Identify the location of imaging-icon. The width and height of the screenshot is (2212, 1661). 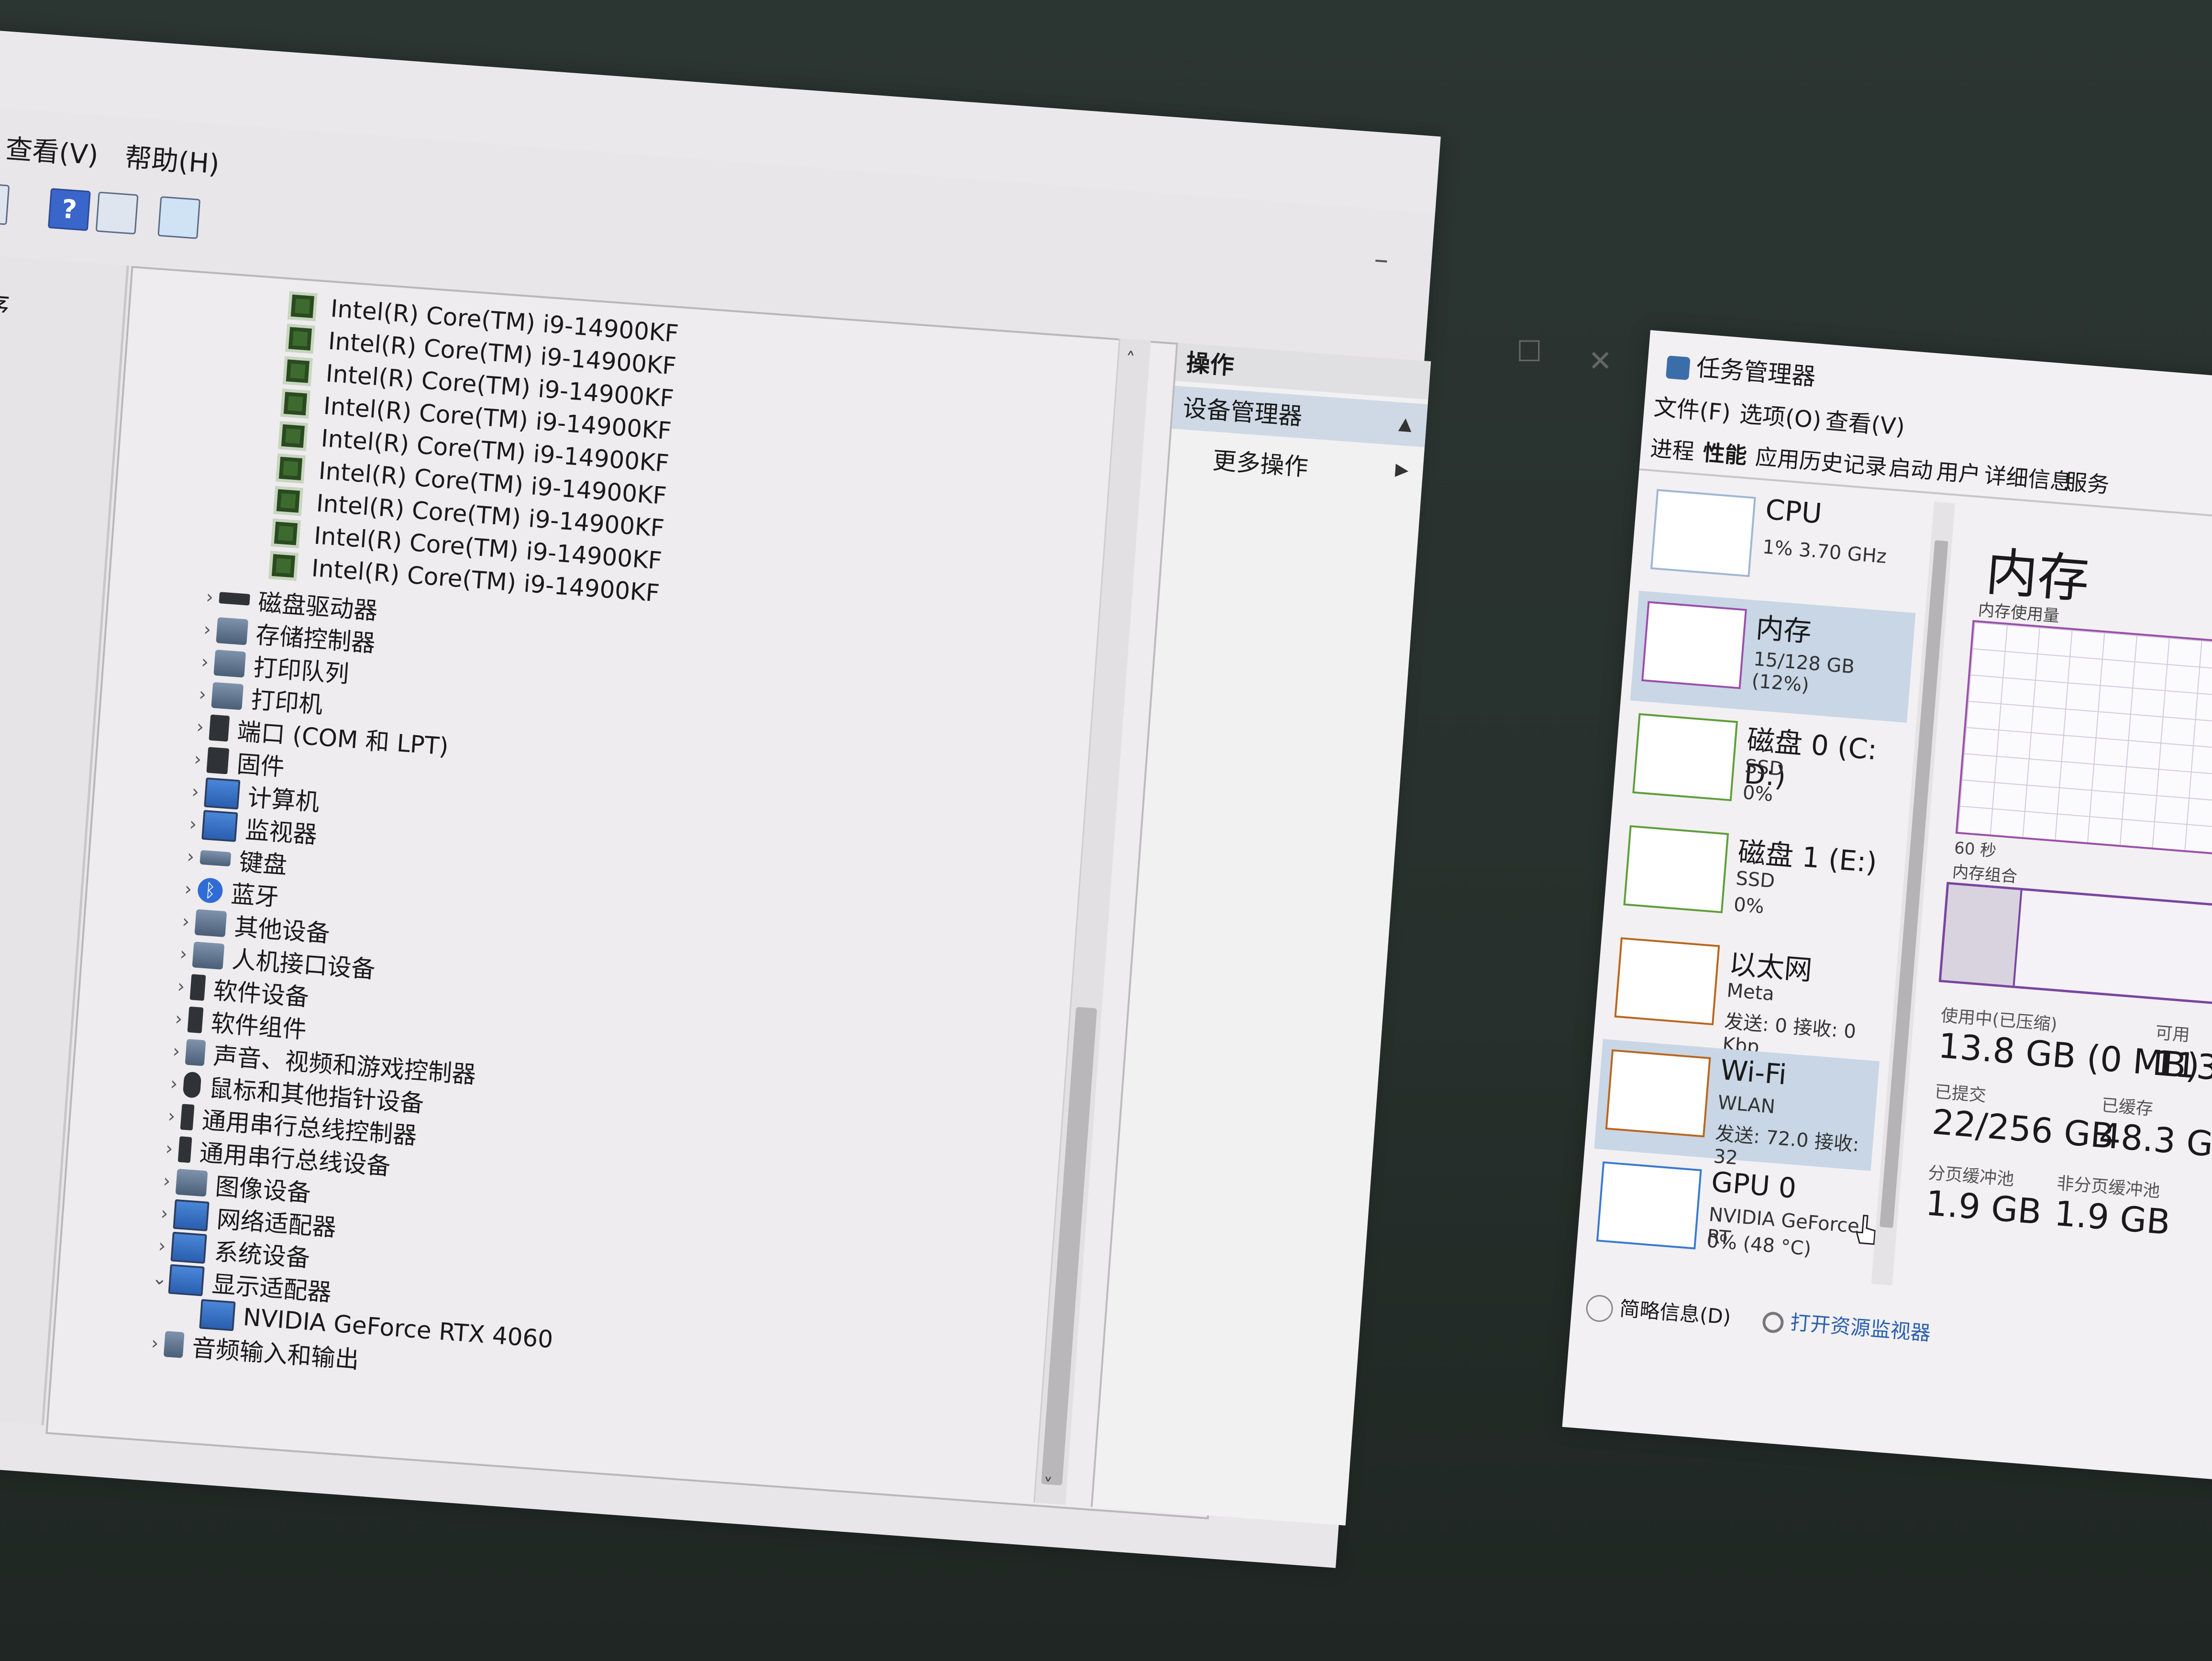
(191, 1182).